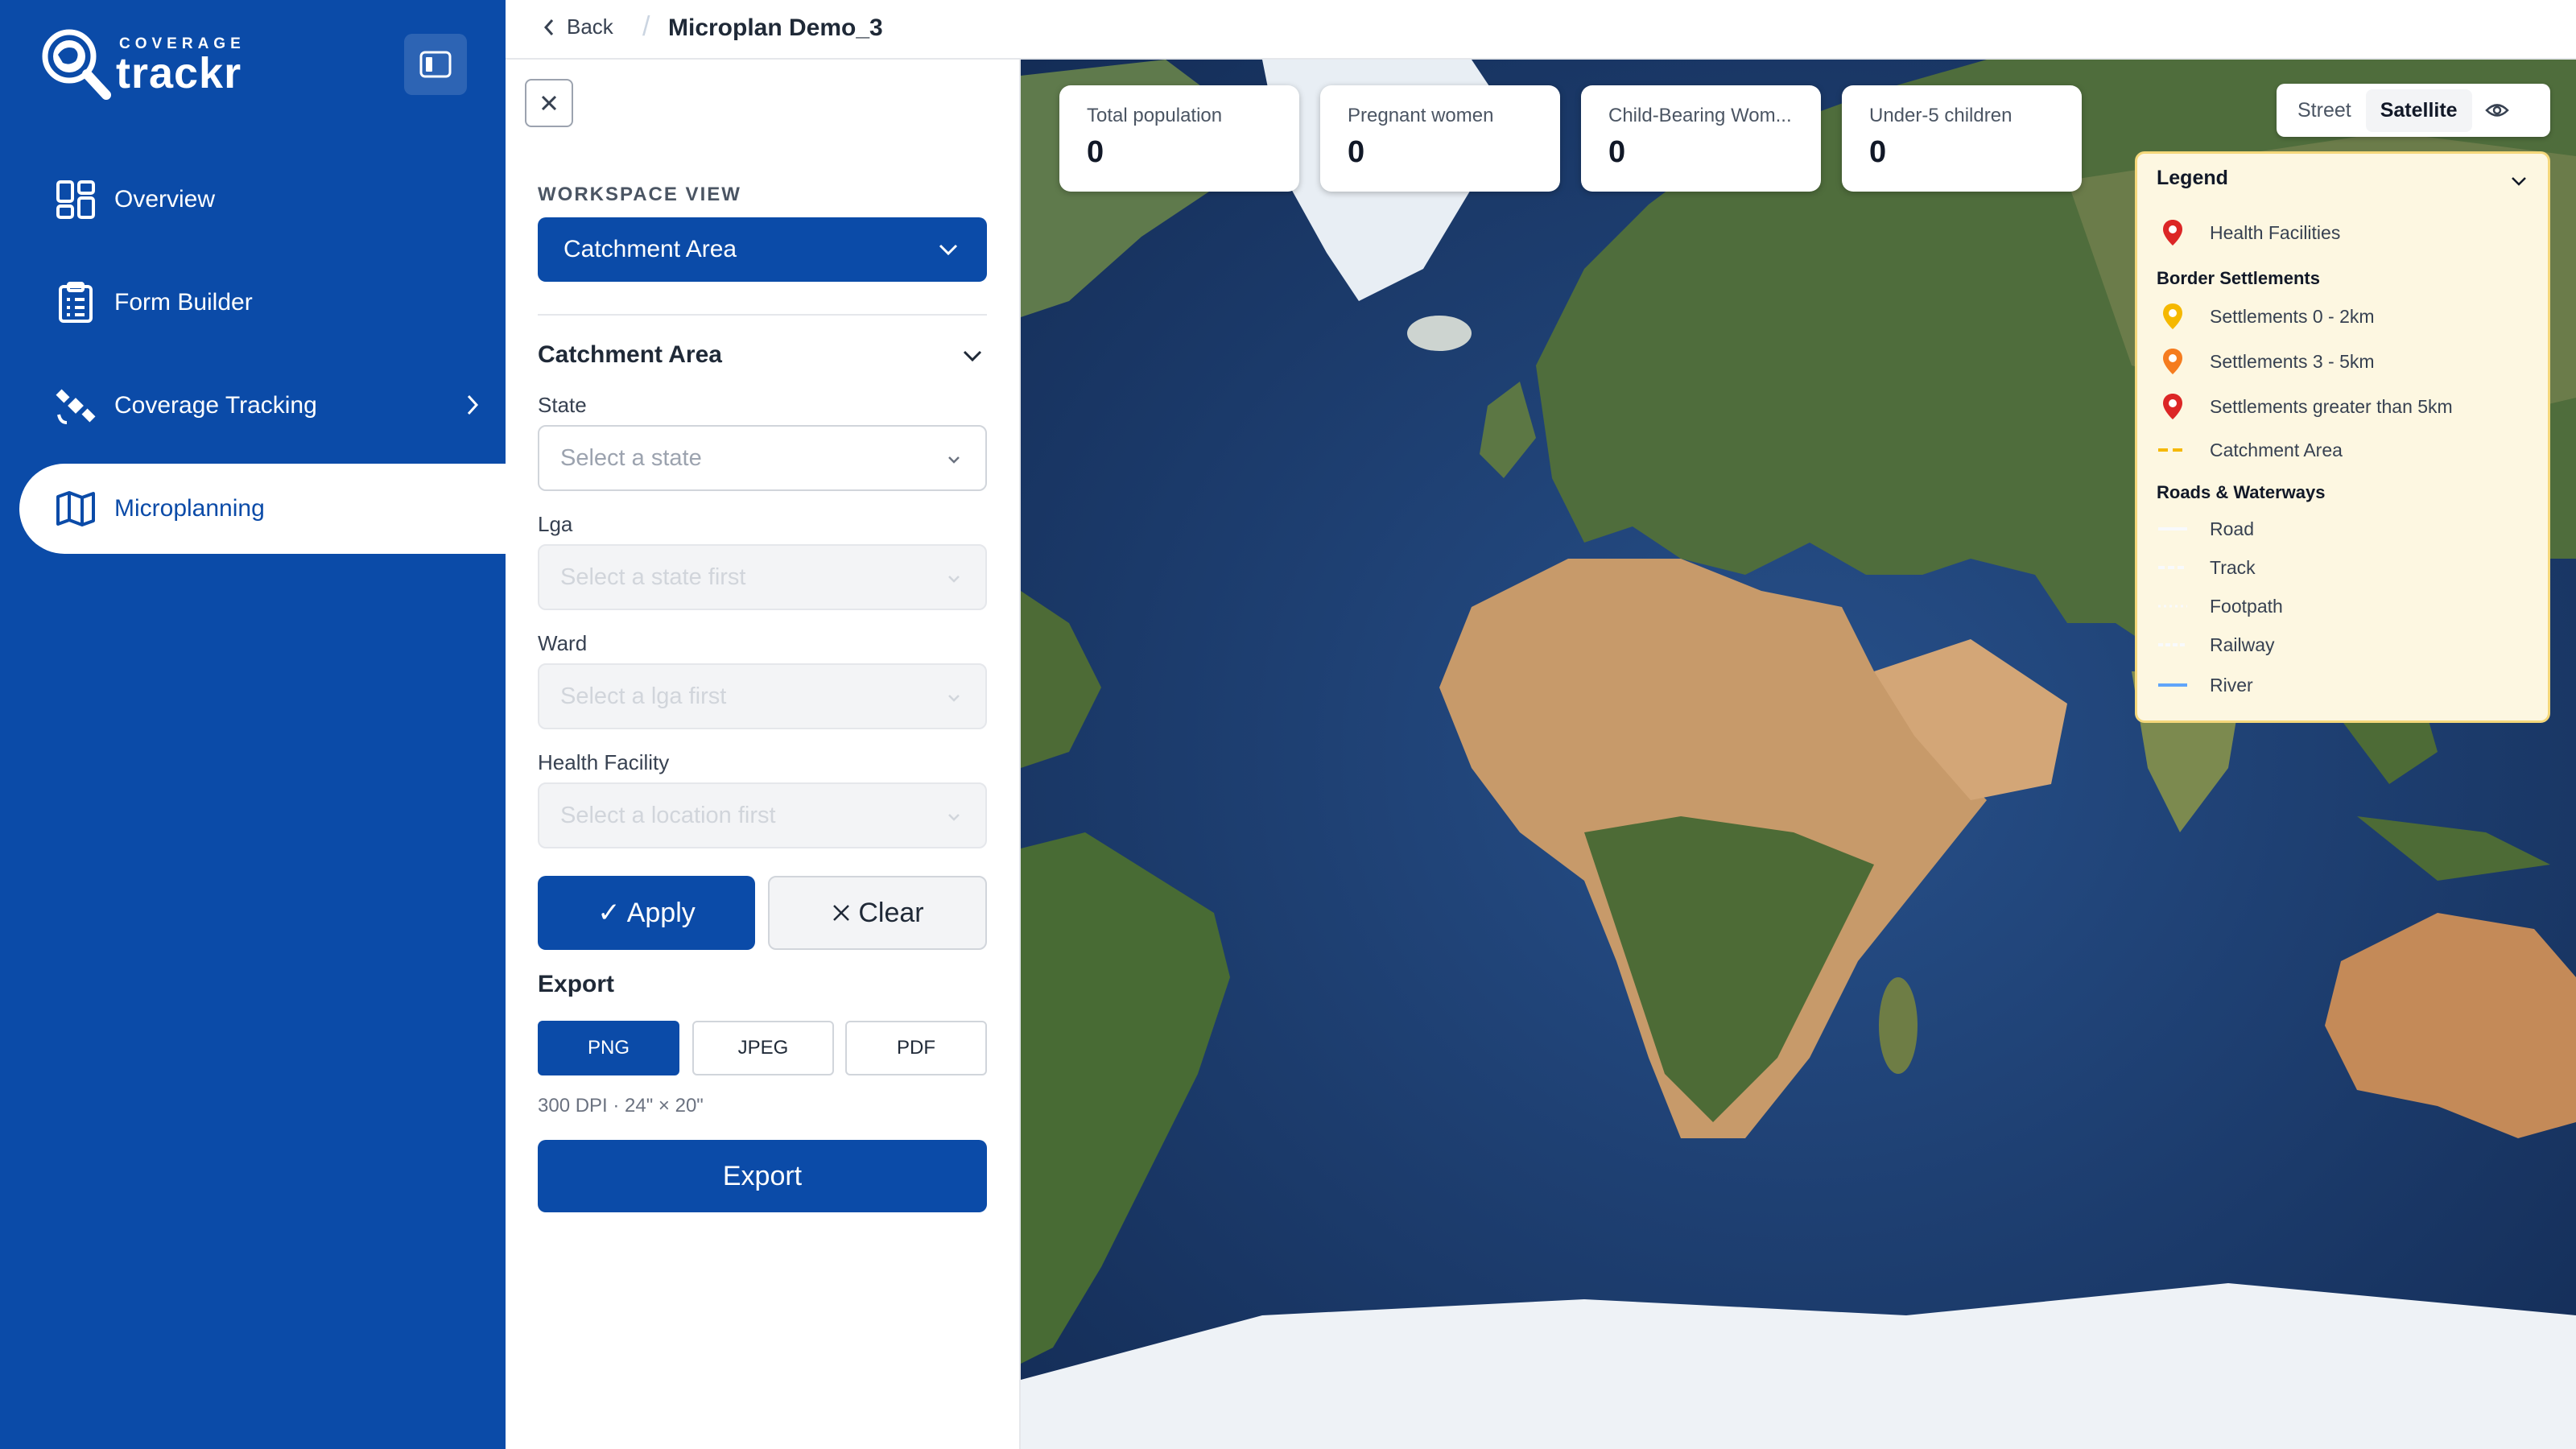 This screenshot has width=2576, height=1449. Describe the element at coordinates (2233, 567) in the screenshot. I see `legend-label: Track` at that location.